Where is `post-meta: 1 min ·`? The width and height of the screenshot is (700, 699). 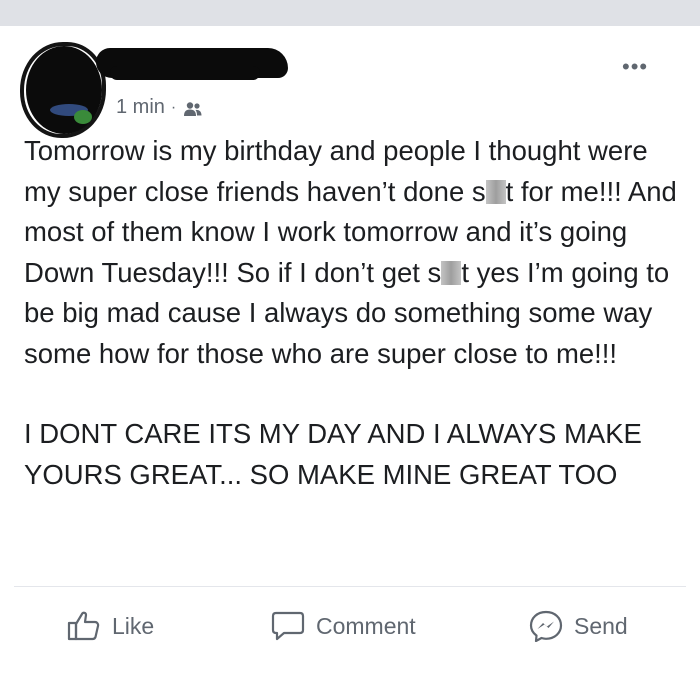
post-meta: 1 min · is located at coordinates (160, 107).